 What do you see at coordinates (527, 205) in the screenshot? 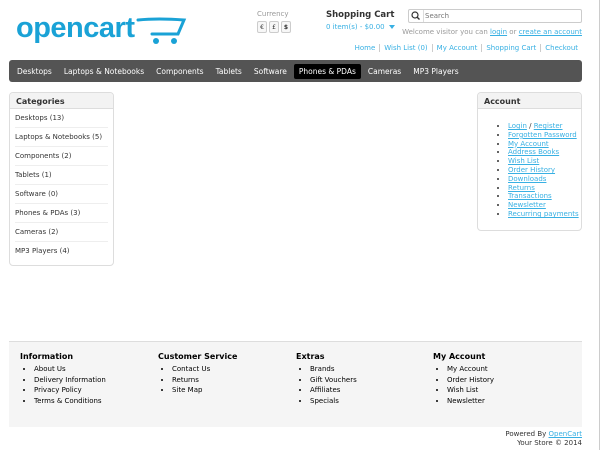
I see `account-link: Newsletter` at bounding box center [527, 205].